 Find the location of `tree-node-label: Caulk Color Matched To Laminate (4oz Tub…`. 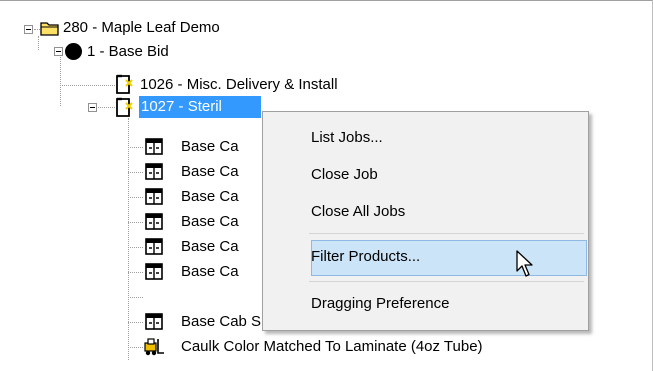

tree-node-label: Caulk Color Matched To Laminate (4oz Tub… is located at coordinates (332, 346).